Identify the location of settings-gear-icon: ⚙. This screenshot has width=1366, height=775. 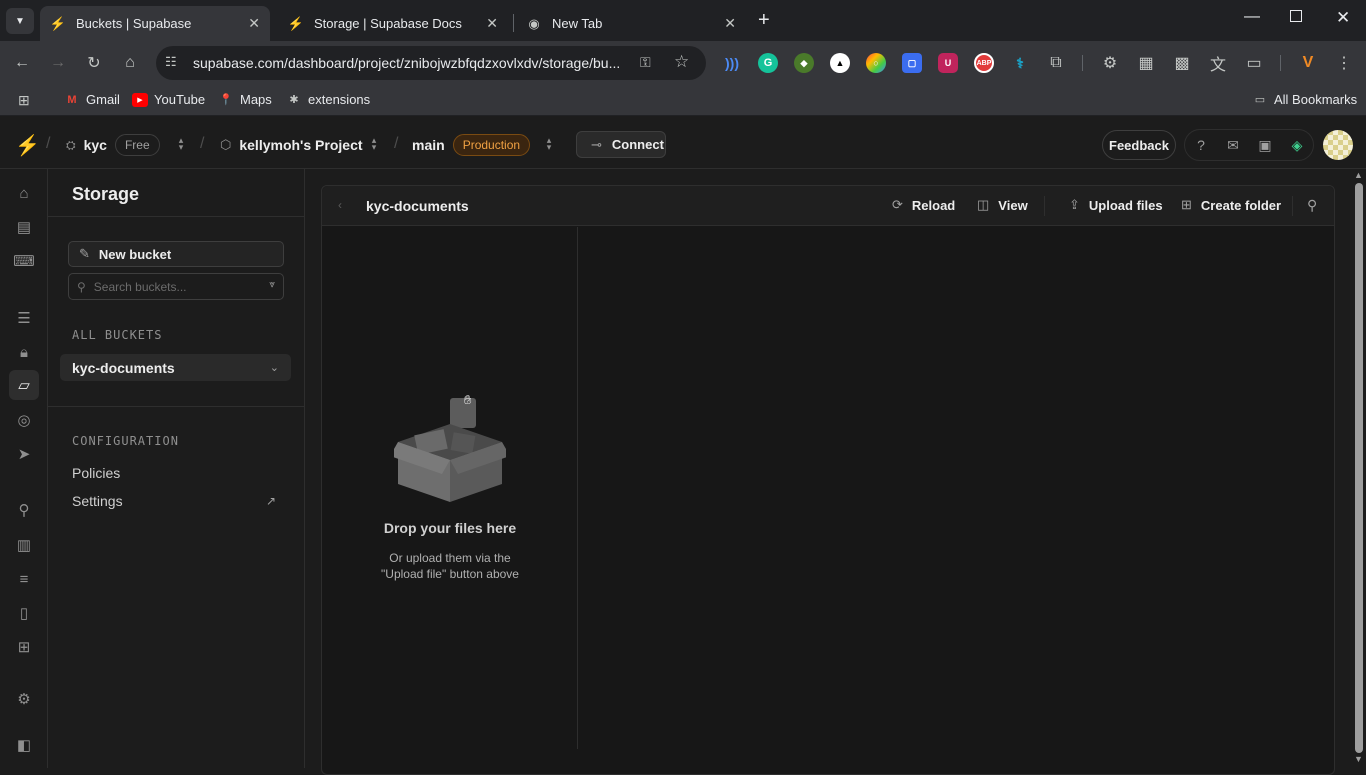
(24, 699).